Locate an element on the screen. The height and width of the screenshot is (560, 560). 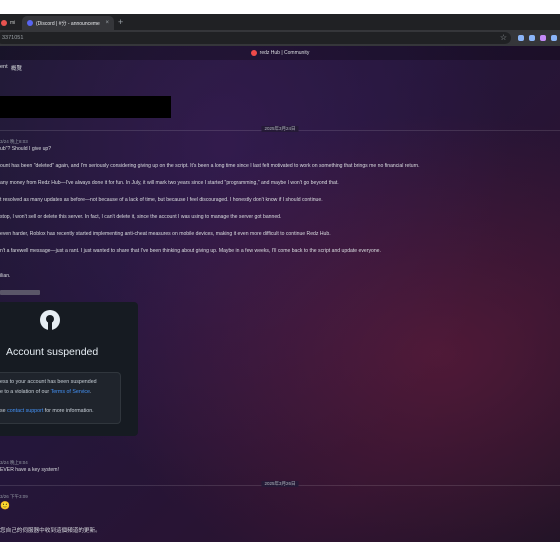
notice-line: ess to your account has been suspended is located at coordinates (48, 382).